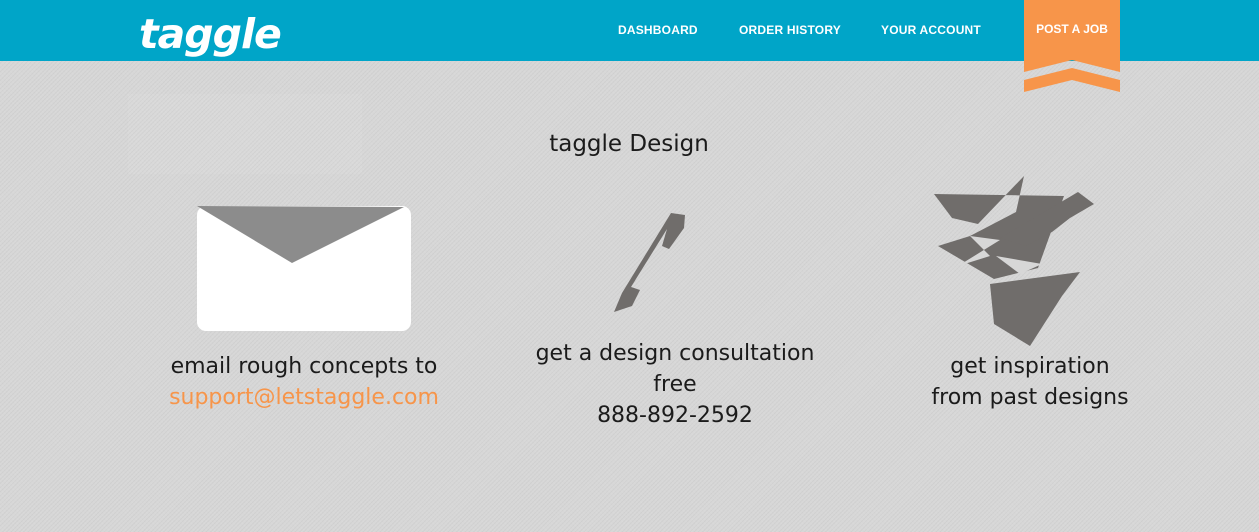 This screenshot has height=532, width=1259. What do you see at coordinates (1030, 366) in the screenshot?
I see `inspiration-feature-line1: get inspiration` at bounding box center [1030, 366].